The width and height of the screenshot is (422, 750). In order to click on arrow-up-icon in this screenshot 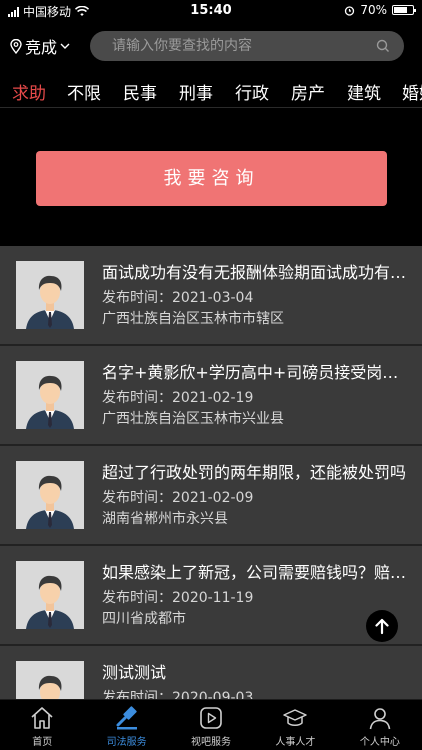, I will do `click(382, 626)`.